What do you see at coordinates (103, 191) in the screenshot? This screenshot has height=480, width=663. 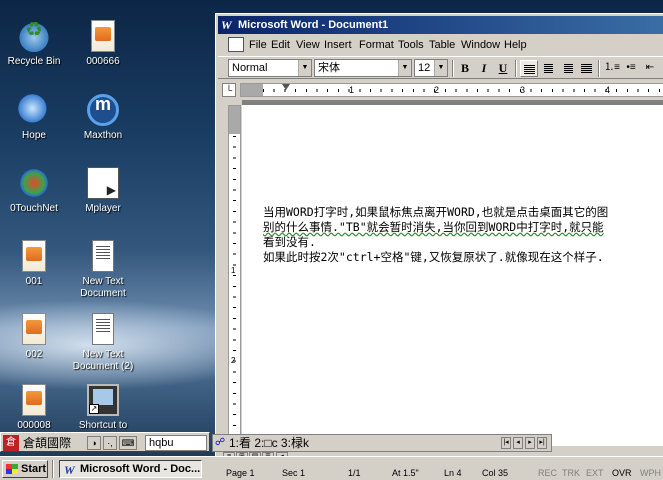 I see `desktop-icon-mplayer: Mplayer` at bounding box center [103, 191].